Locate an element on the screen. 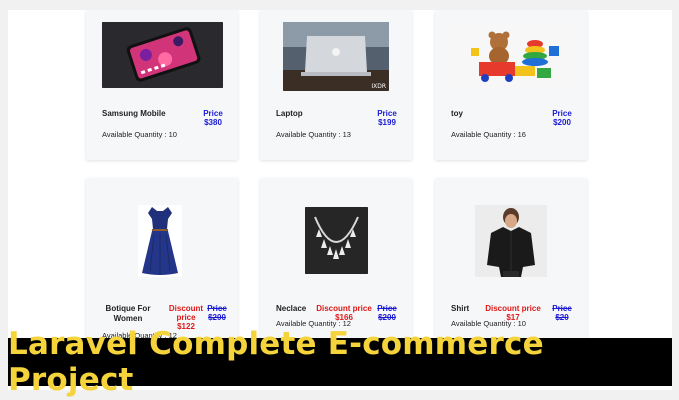 The width and height of the screenshot is (679, 400). price-value: $200 is located at coordinates (562, 122).